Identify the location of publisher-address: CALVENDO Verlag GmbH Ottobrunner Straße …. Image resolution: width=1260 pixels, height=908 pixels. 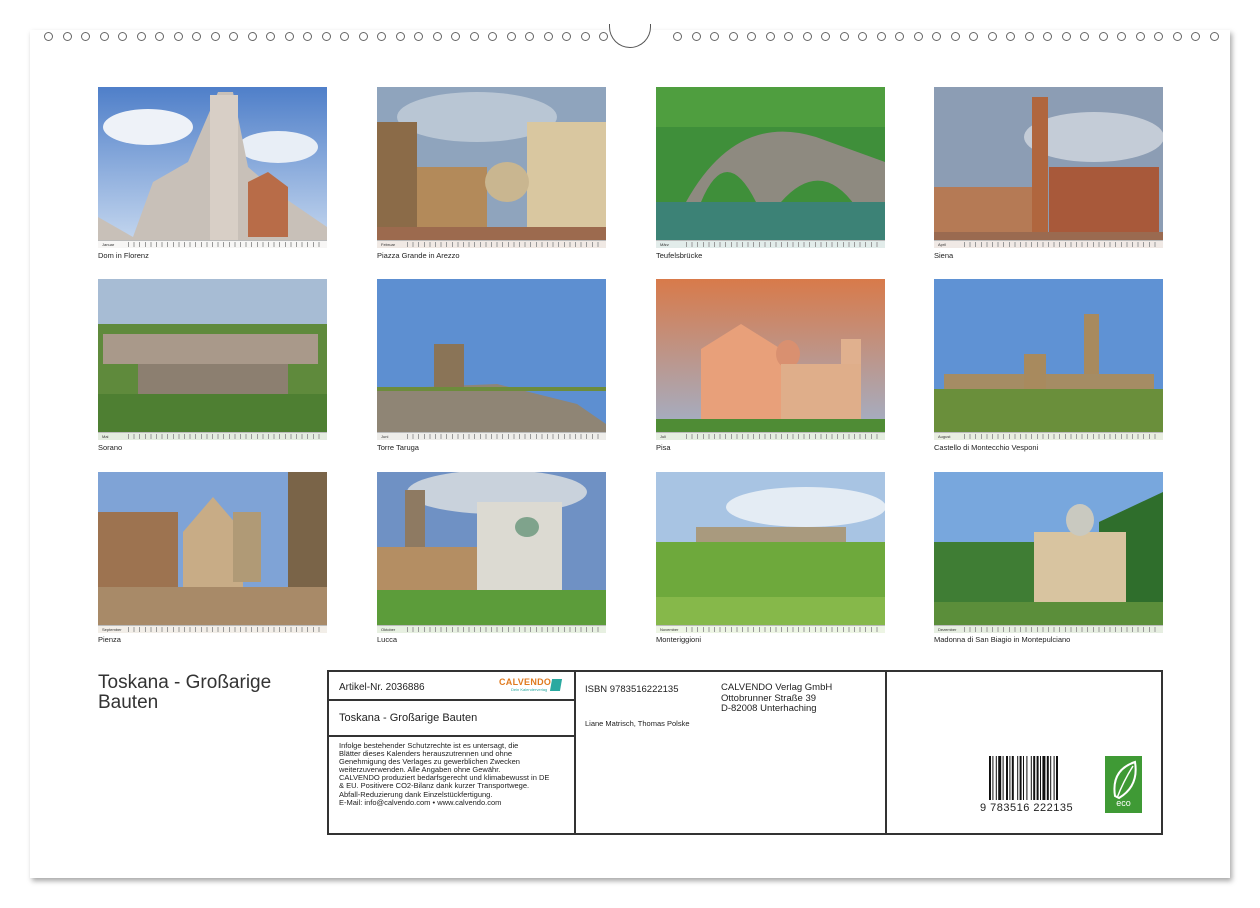
(776, 698).